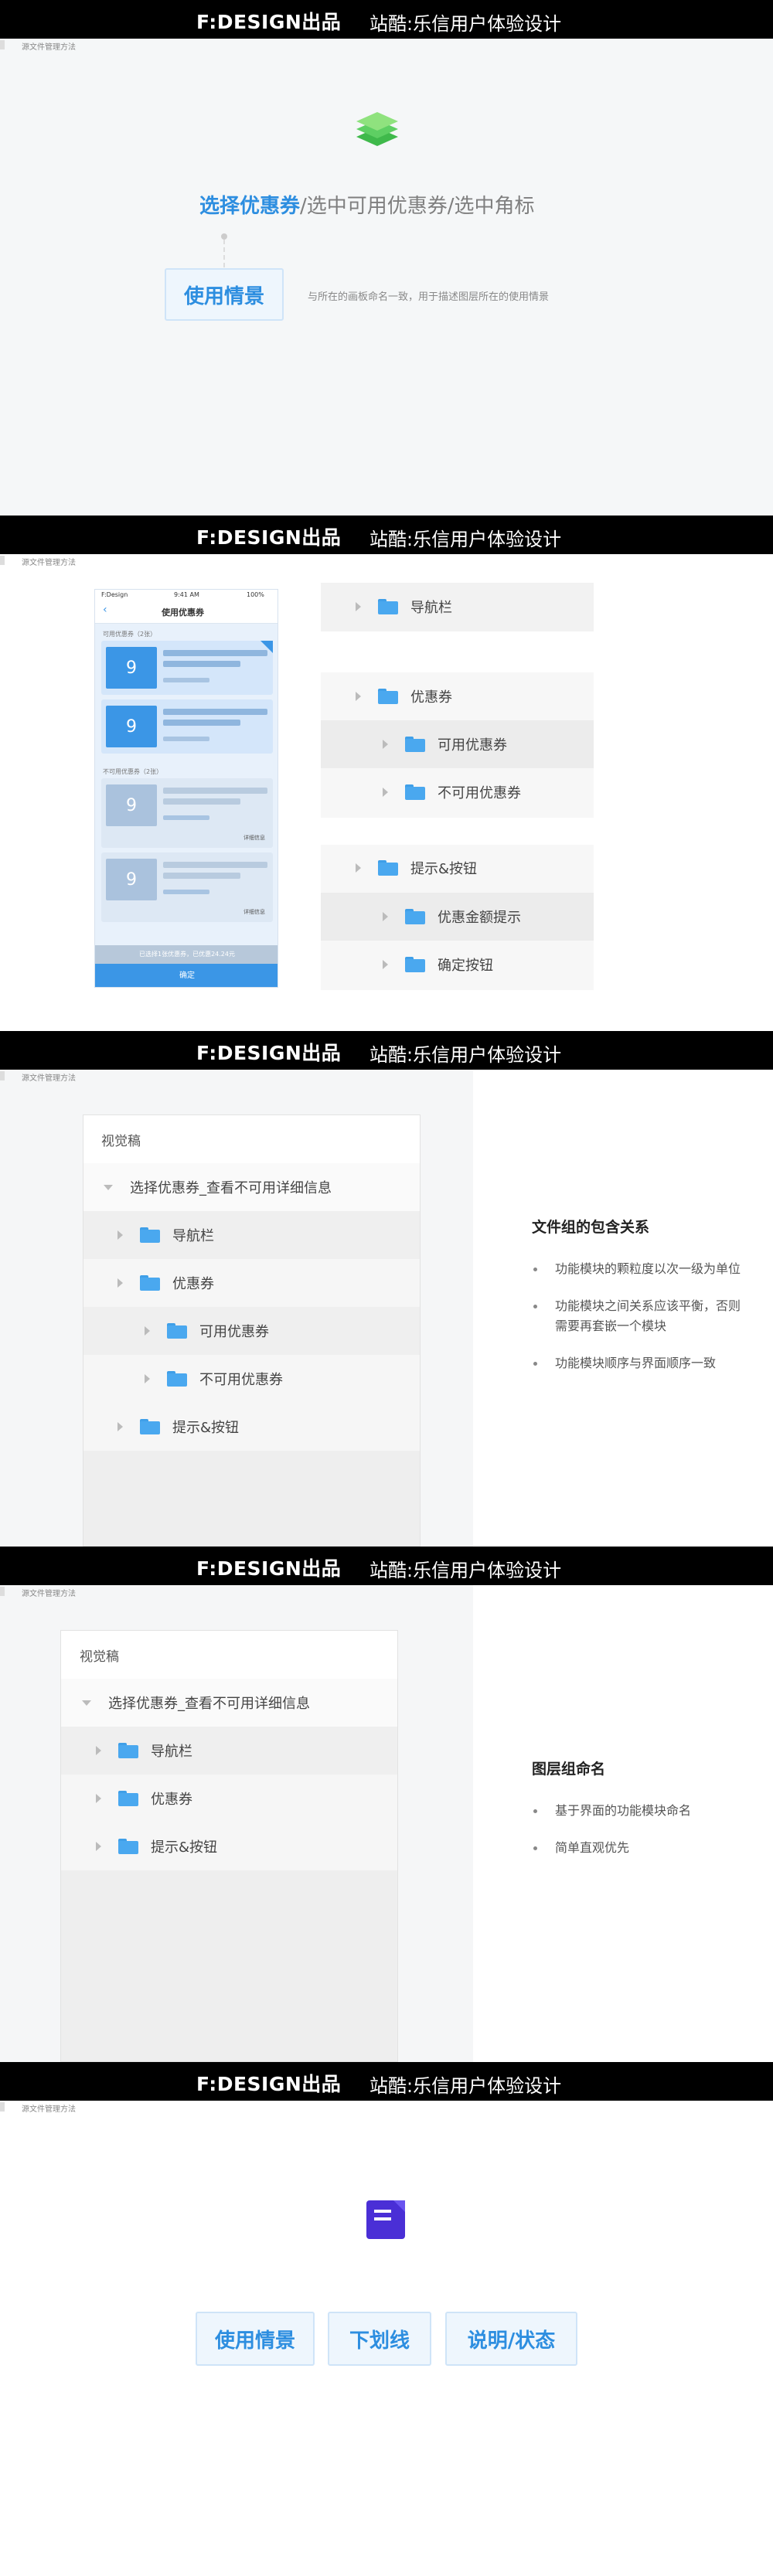 The height and width of the screenshot is (2576, 773). What do you see at coordinates (250, 206) in the screenshot?
I see `title-highlight: 选择优惠券` at bounding box center [250, 206].